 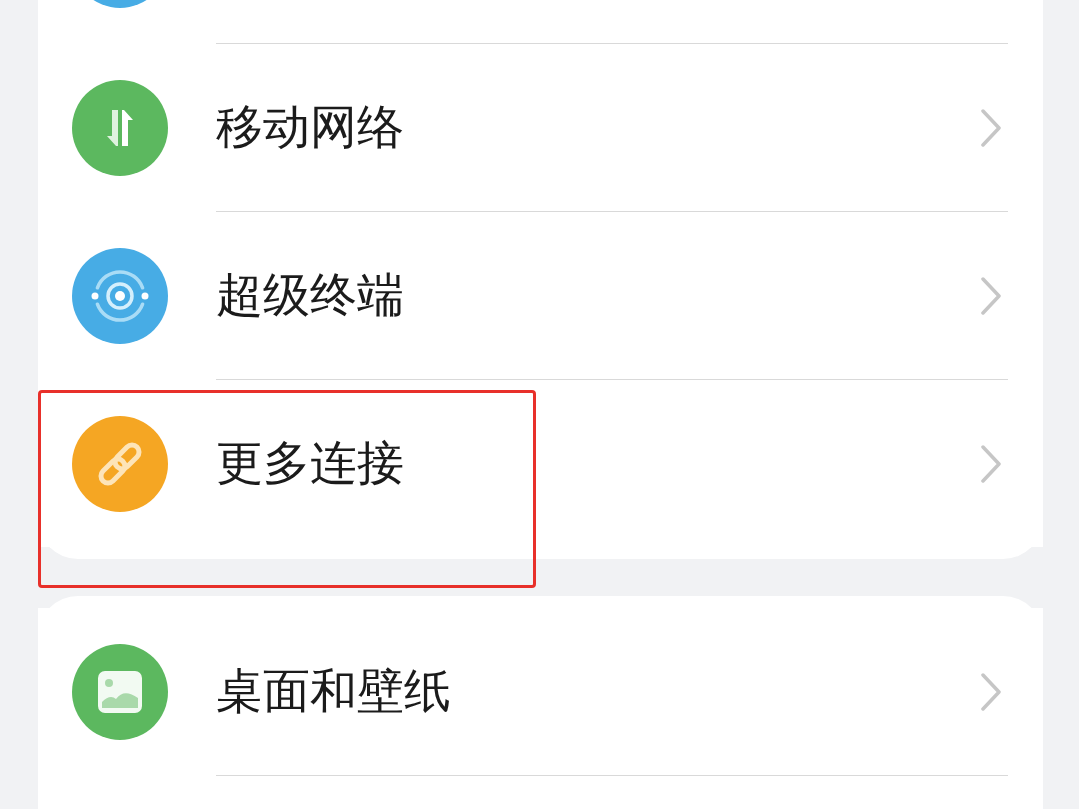 What do you see at coordinates (120, 295) in the screenshot?
I see `target-icon` at bounding box center [120, 295].